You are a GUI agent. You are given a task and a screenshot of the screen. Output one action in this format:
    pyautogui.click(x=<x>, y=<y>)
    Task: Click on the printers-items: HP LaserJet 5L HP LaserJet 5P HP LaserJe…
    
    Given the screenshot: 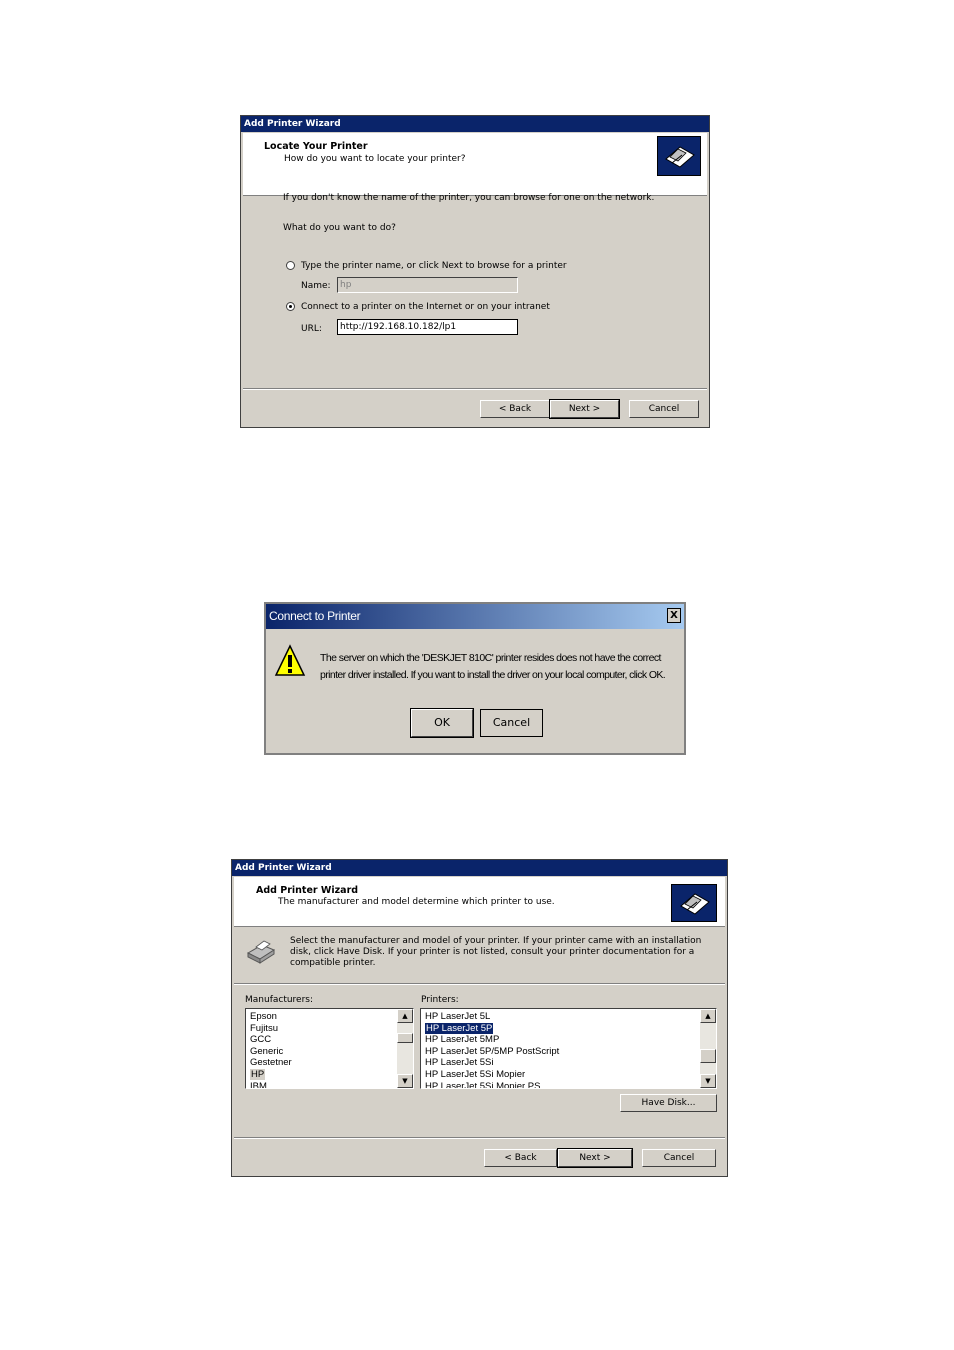 What is the action you would take?
    pyautogui.click(x=560, y=1049)
    